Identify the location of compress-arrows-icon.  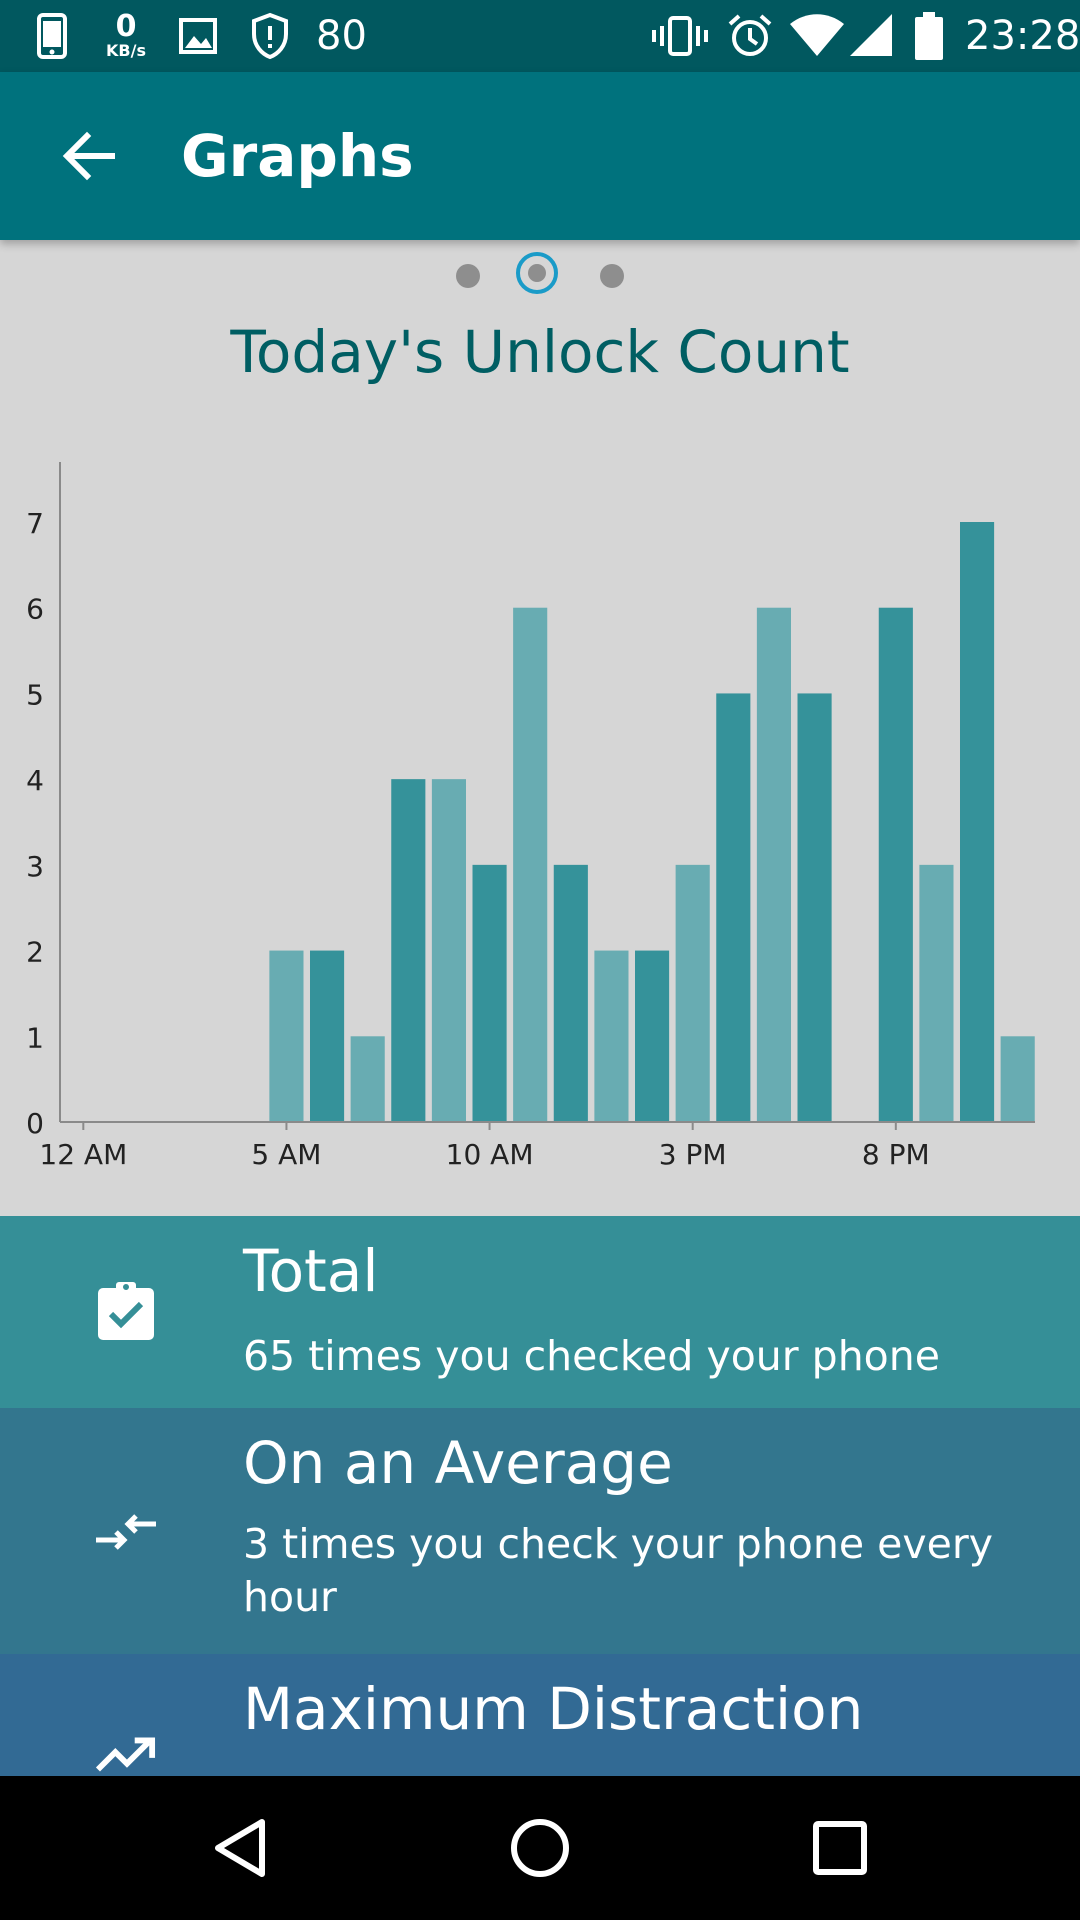
(126, 1532).